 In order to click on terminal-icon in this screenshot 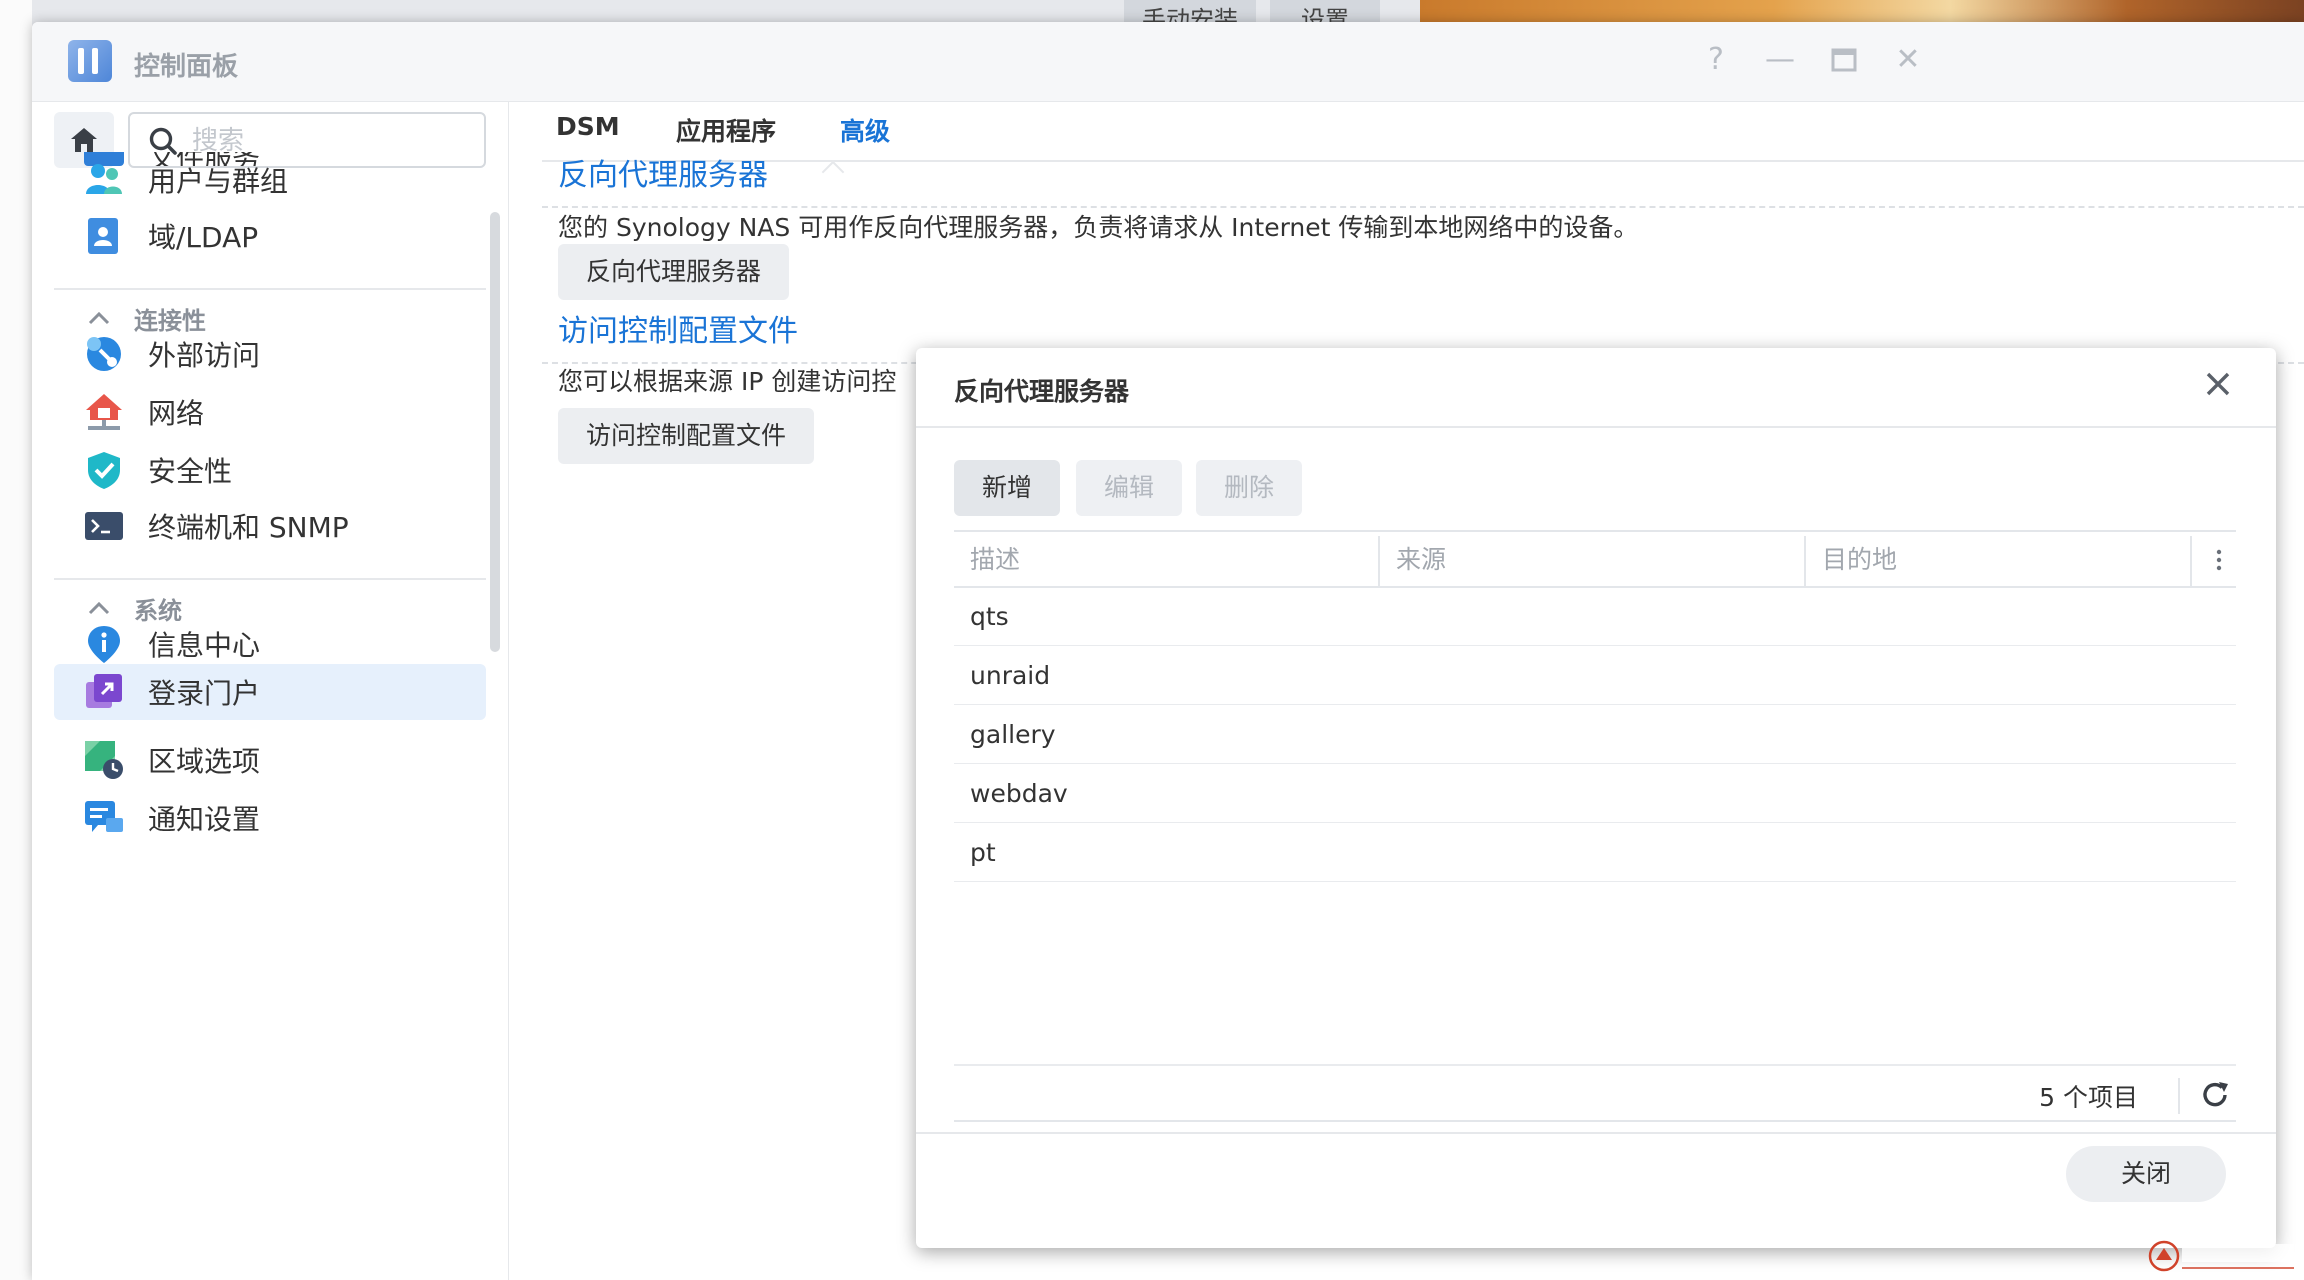, I will do `click(104, 526)`.